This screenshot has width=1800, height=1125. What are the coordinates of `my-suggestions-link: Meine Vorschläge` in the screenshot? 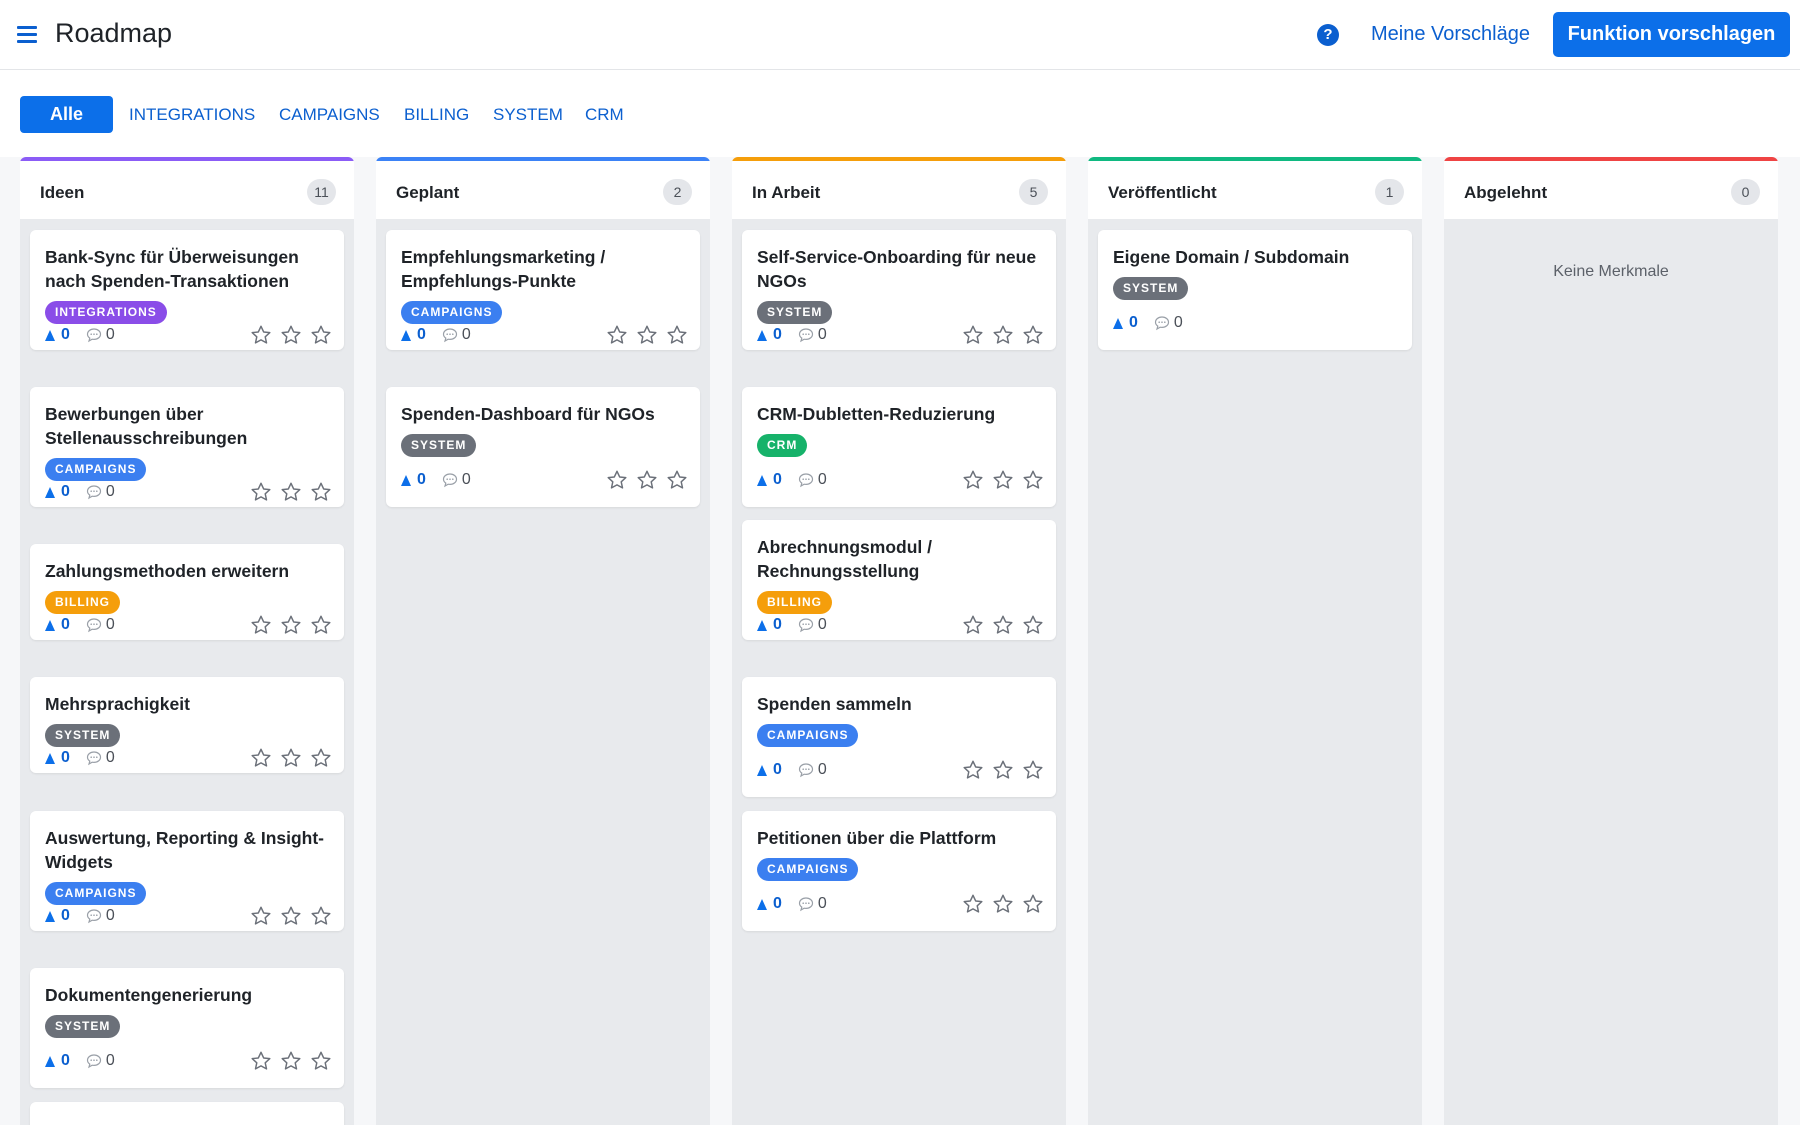 It's located at (1450, 34).